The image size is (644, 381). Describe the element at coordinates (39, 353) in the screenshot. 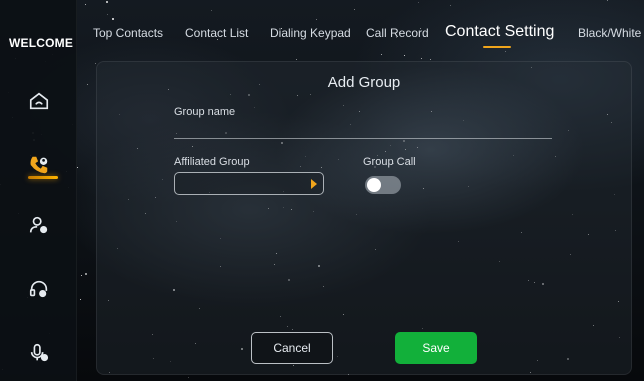

I see `microphone-icon` at that location.